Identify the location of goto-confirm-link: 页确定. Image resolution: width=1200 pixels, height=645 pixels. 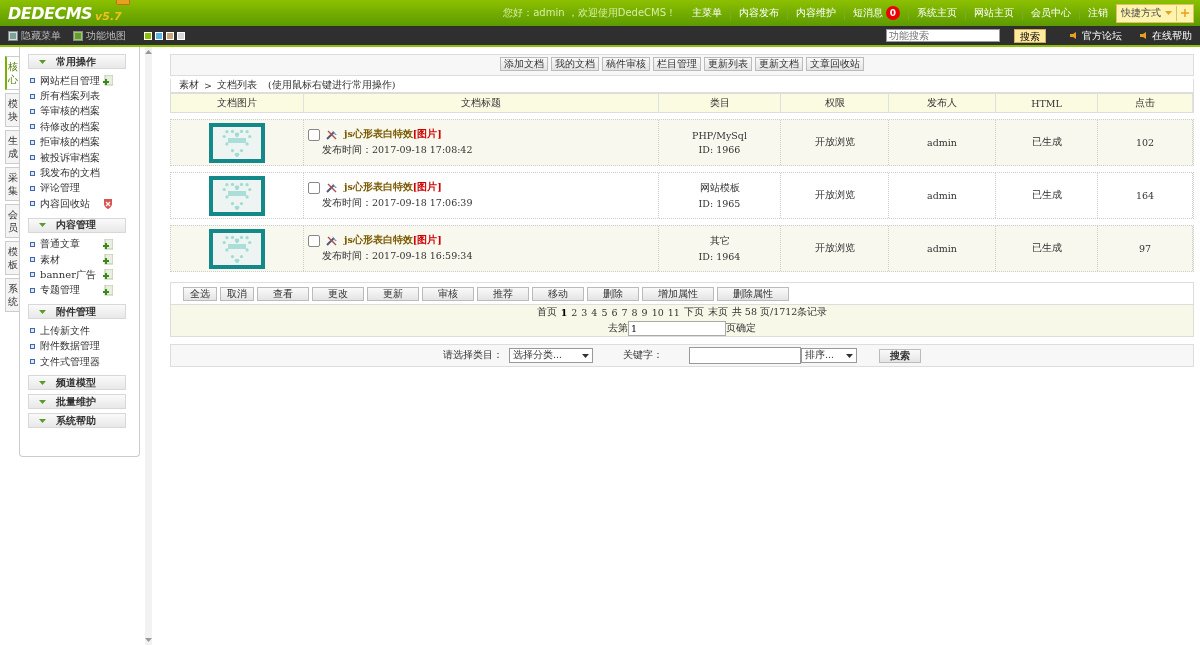
(741, 328).